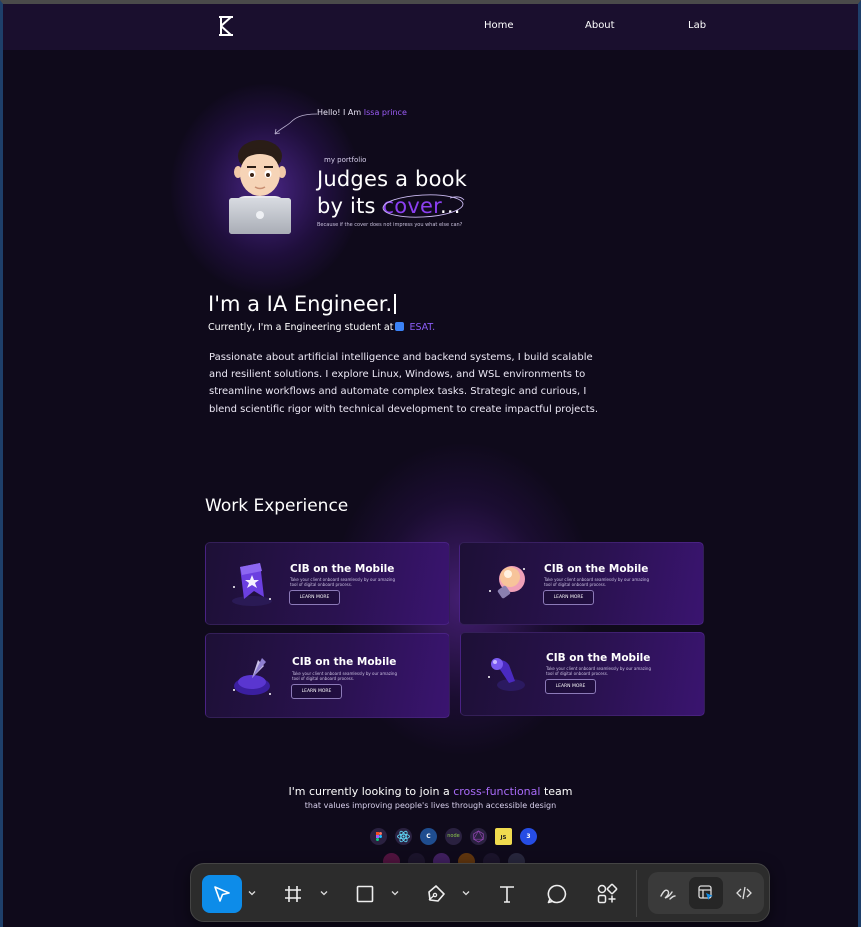 This screenshot has height=927, width=861. Describe the element at coordinates (371, 791) in the screenshot. I see `cta-prefix: I'm currently looking to join a` at that location.